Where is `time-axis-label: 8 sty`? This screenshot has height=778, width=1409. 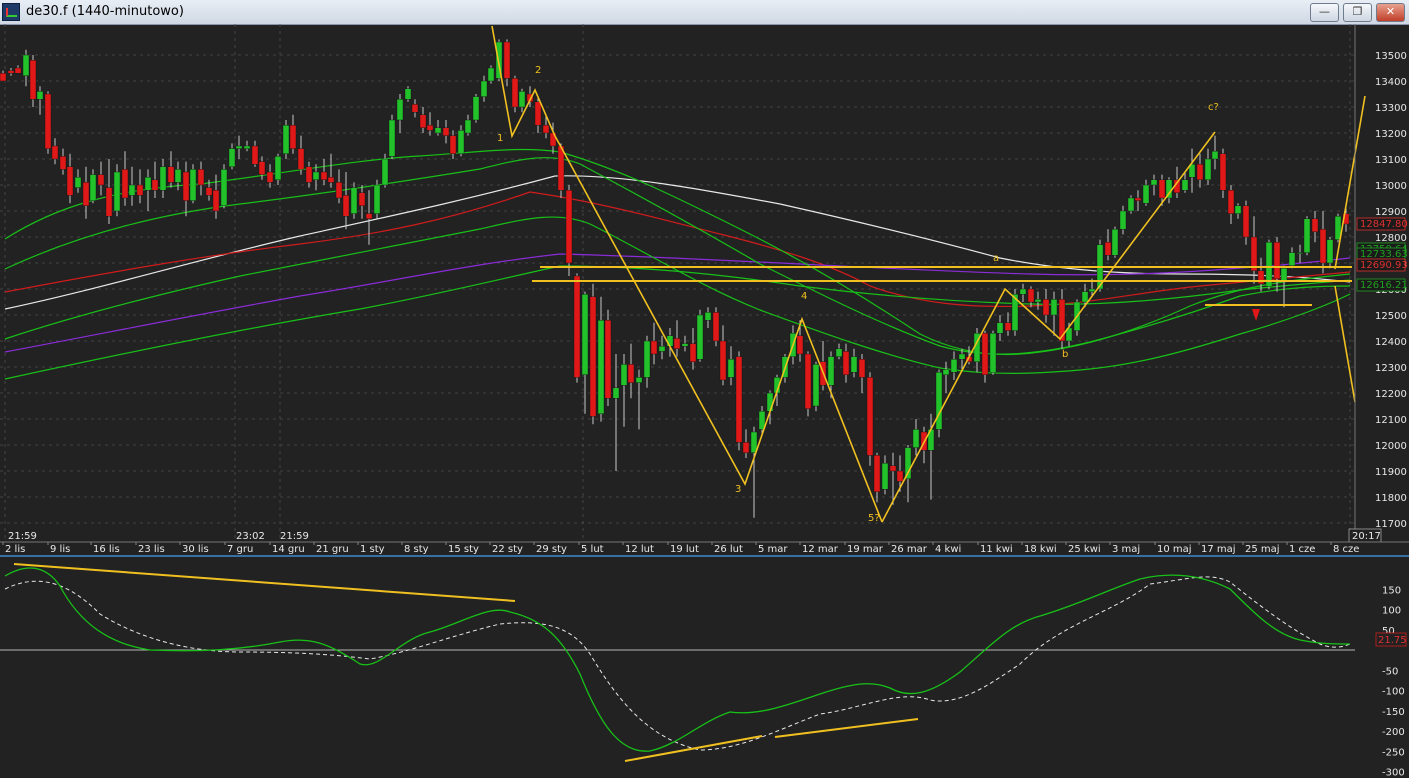
time-axis-label: 8 sty is located at coordinates (416, 549).